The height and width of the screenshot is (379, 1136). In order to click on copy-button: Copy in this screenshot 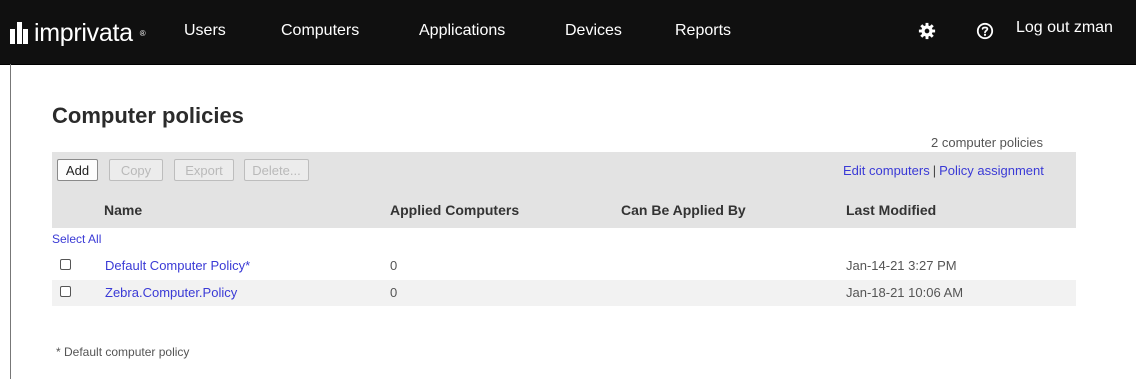, I will do `click(136, 170)`.